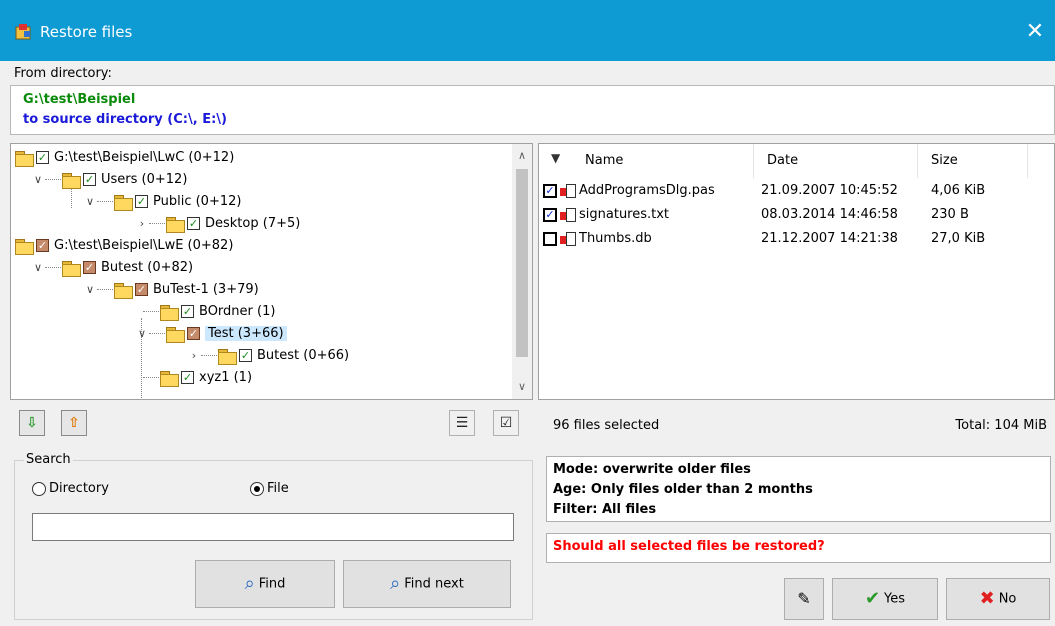 This screenshot has height=626, width=1055. Describe the element at coordinates (885, 599) in the screenshot. I see `yes-button: ✔ Yes` at that location.